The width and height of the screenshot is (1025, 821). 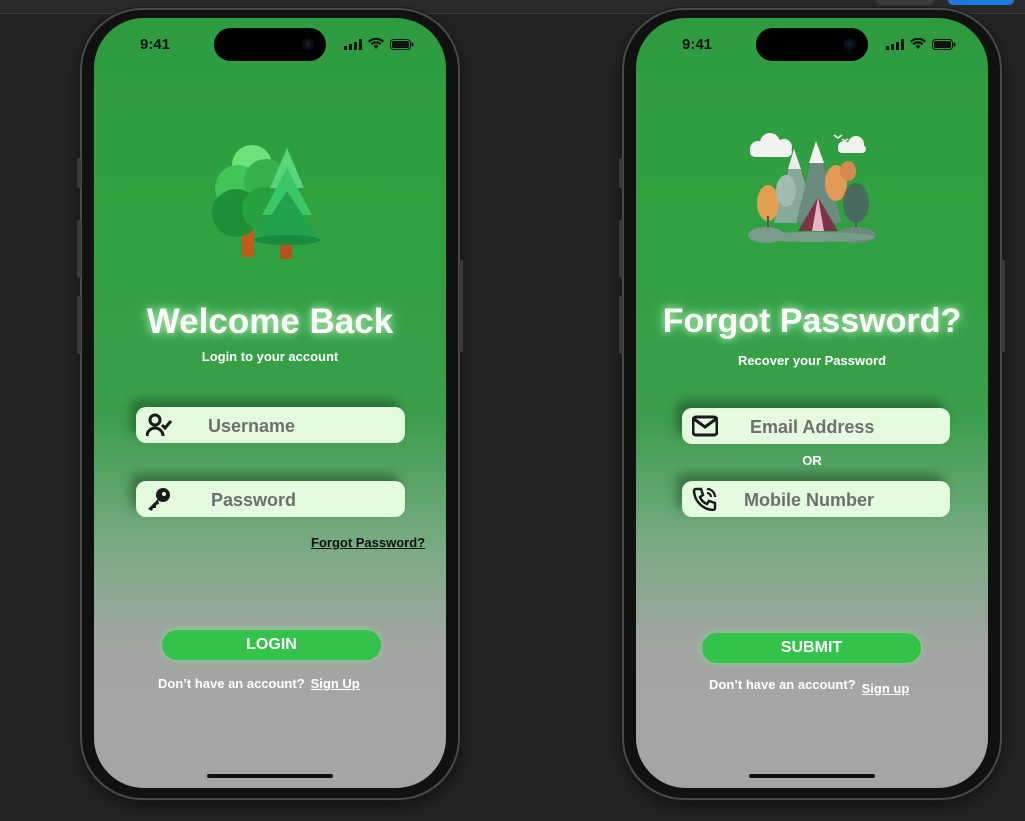 What do you see at coordinates (251, 426) in the screenshot?
I see `username-input: Username` at bounding box center [251, 426].